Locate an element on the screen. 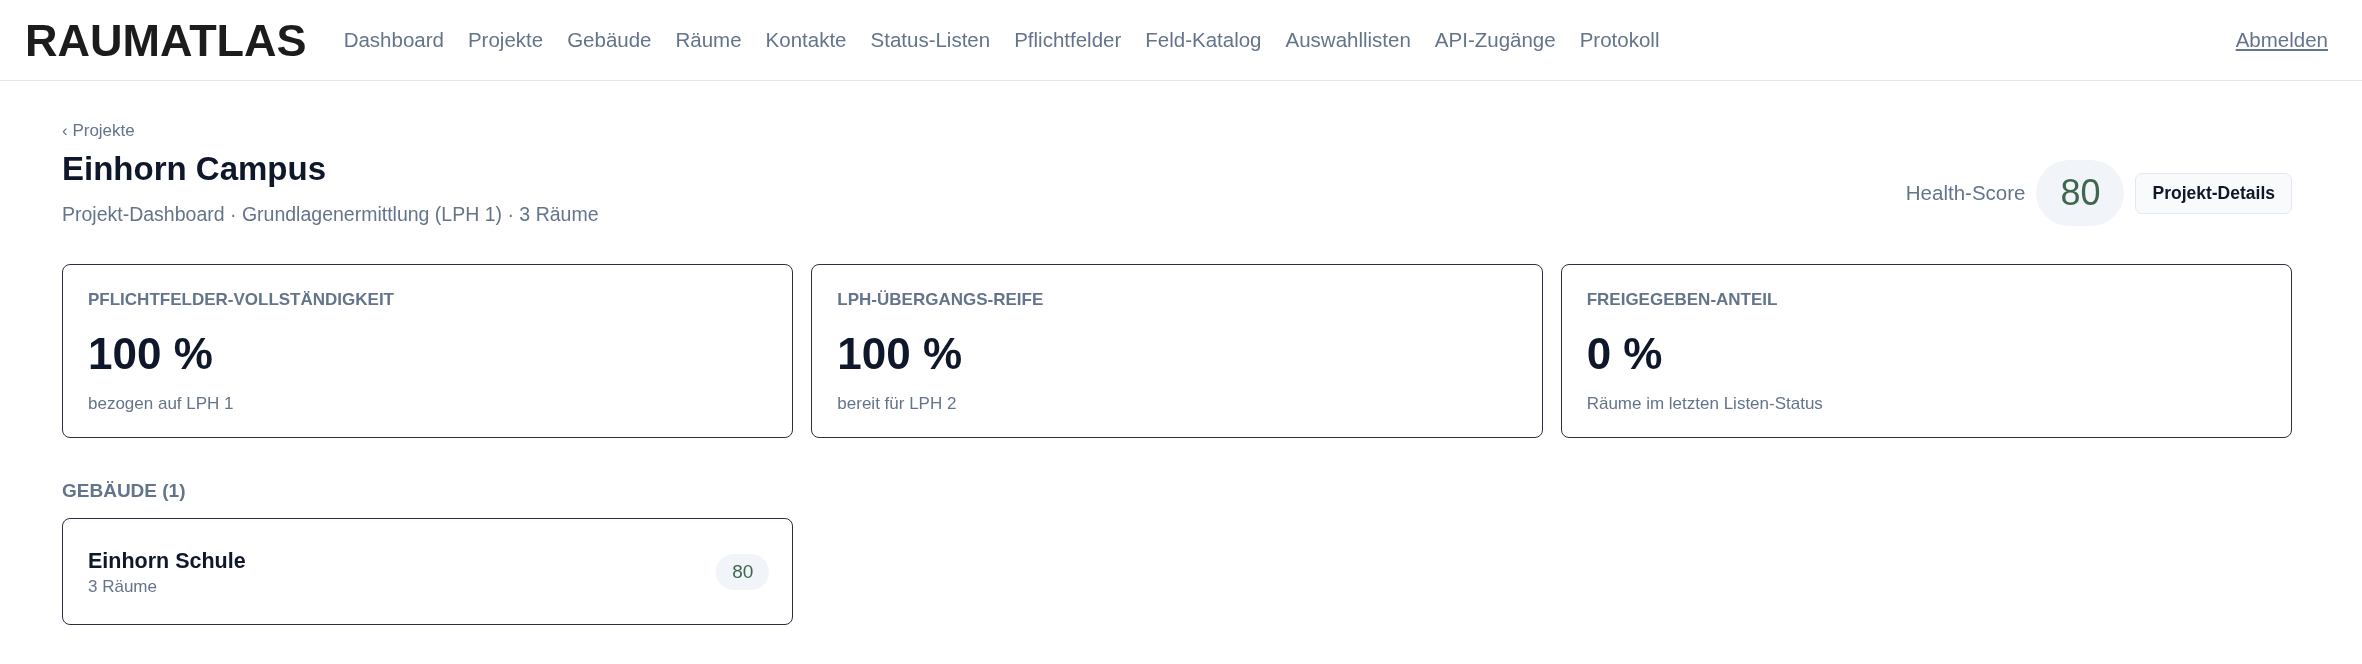 This screenshot has width=2362, height=664. page-subtitle: Projekt-Dashboard · Grundlagenermittlung (LPH 1) · 3 Räume is located at coordinates (330, 214).